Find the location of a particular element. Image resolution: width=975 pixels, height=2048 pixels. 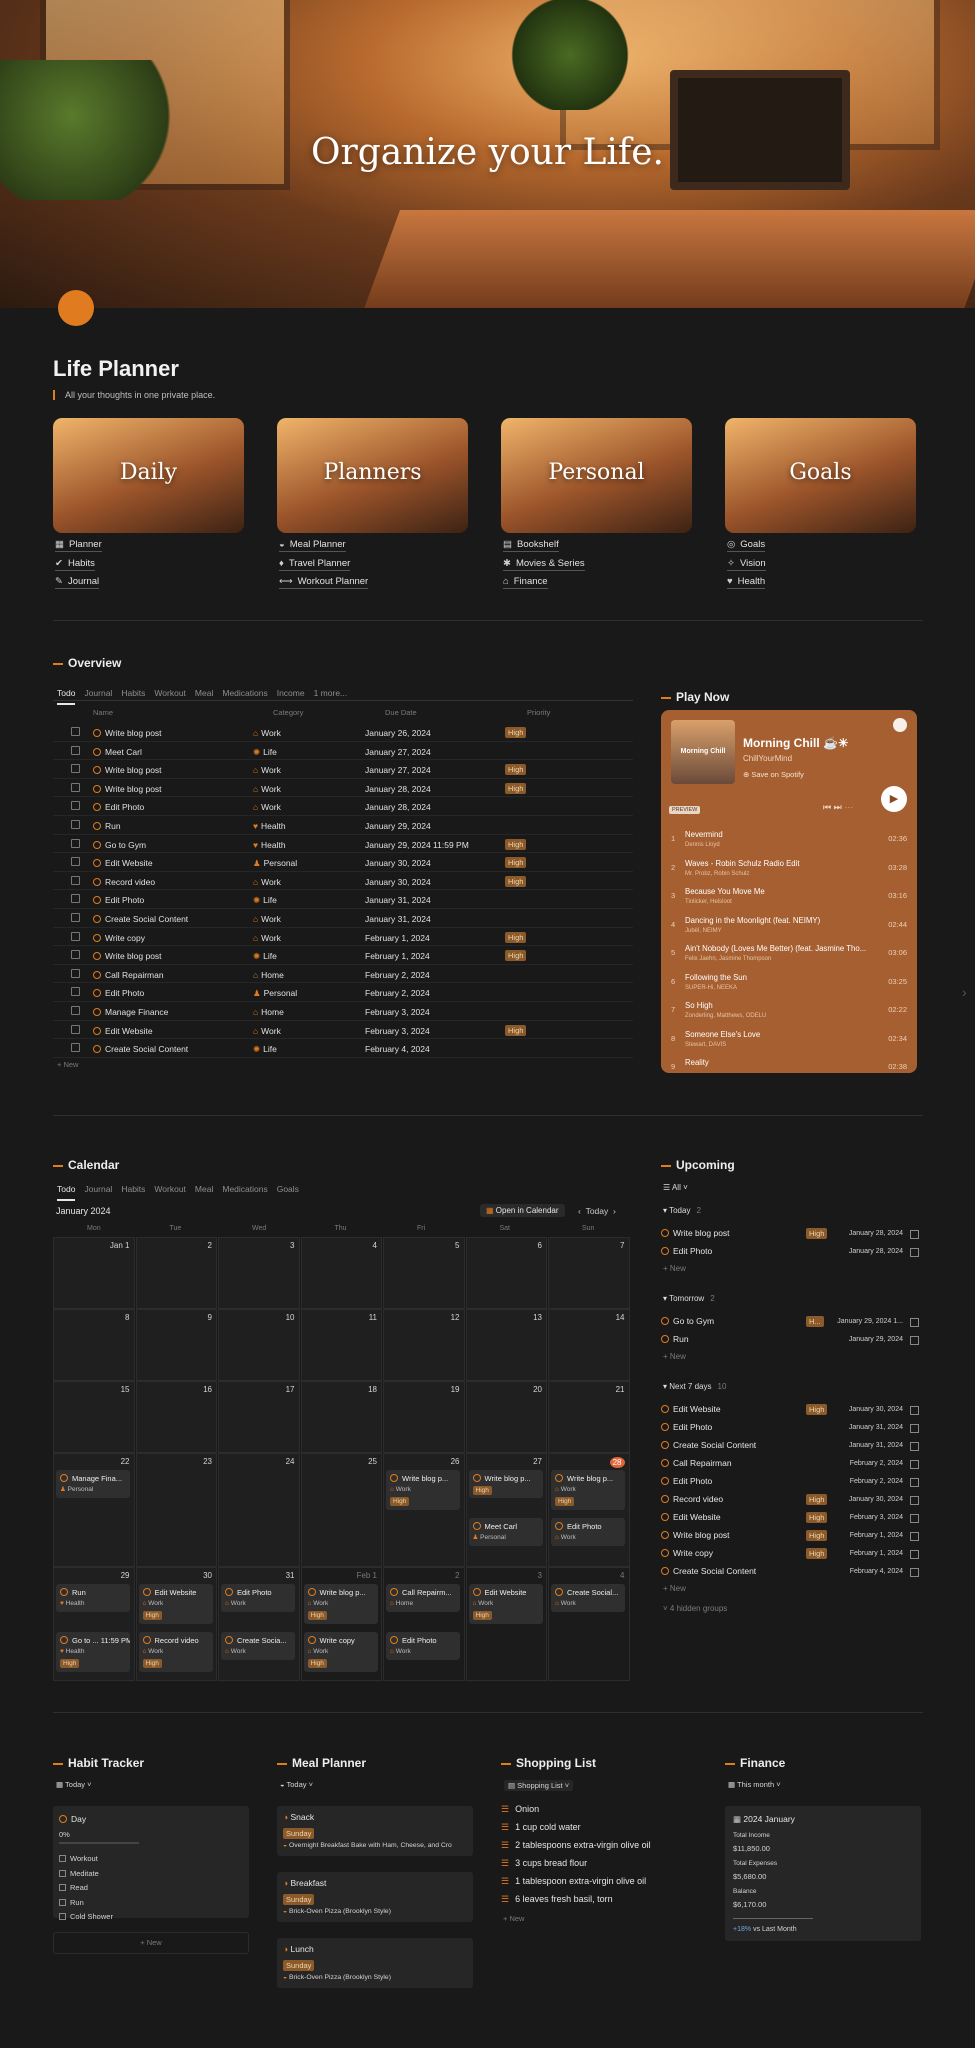

task-name: Create Social Content is located at coordinates (140, 1049).